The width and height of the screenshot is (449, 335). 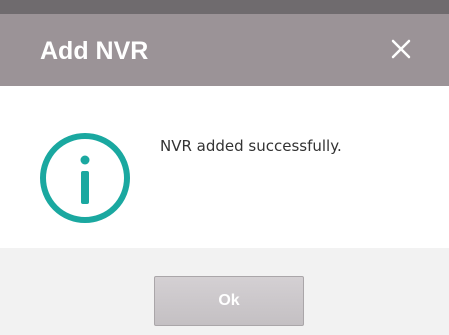 I want to click on close-button, so click(x=401, y=49).